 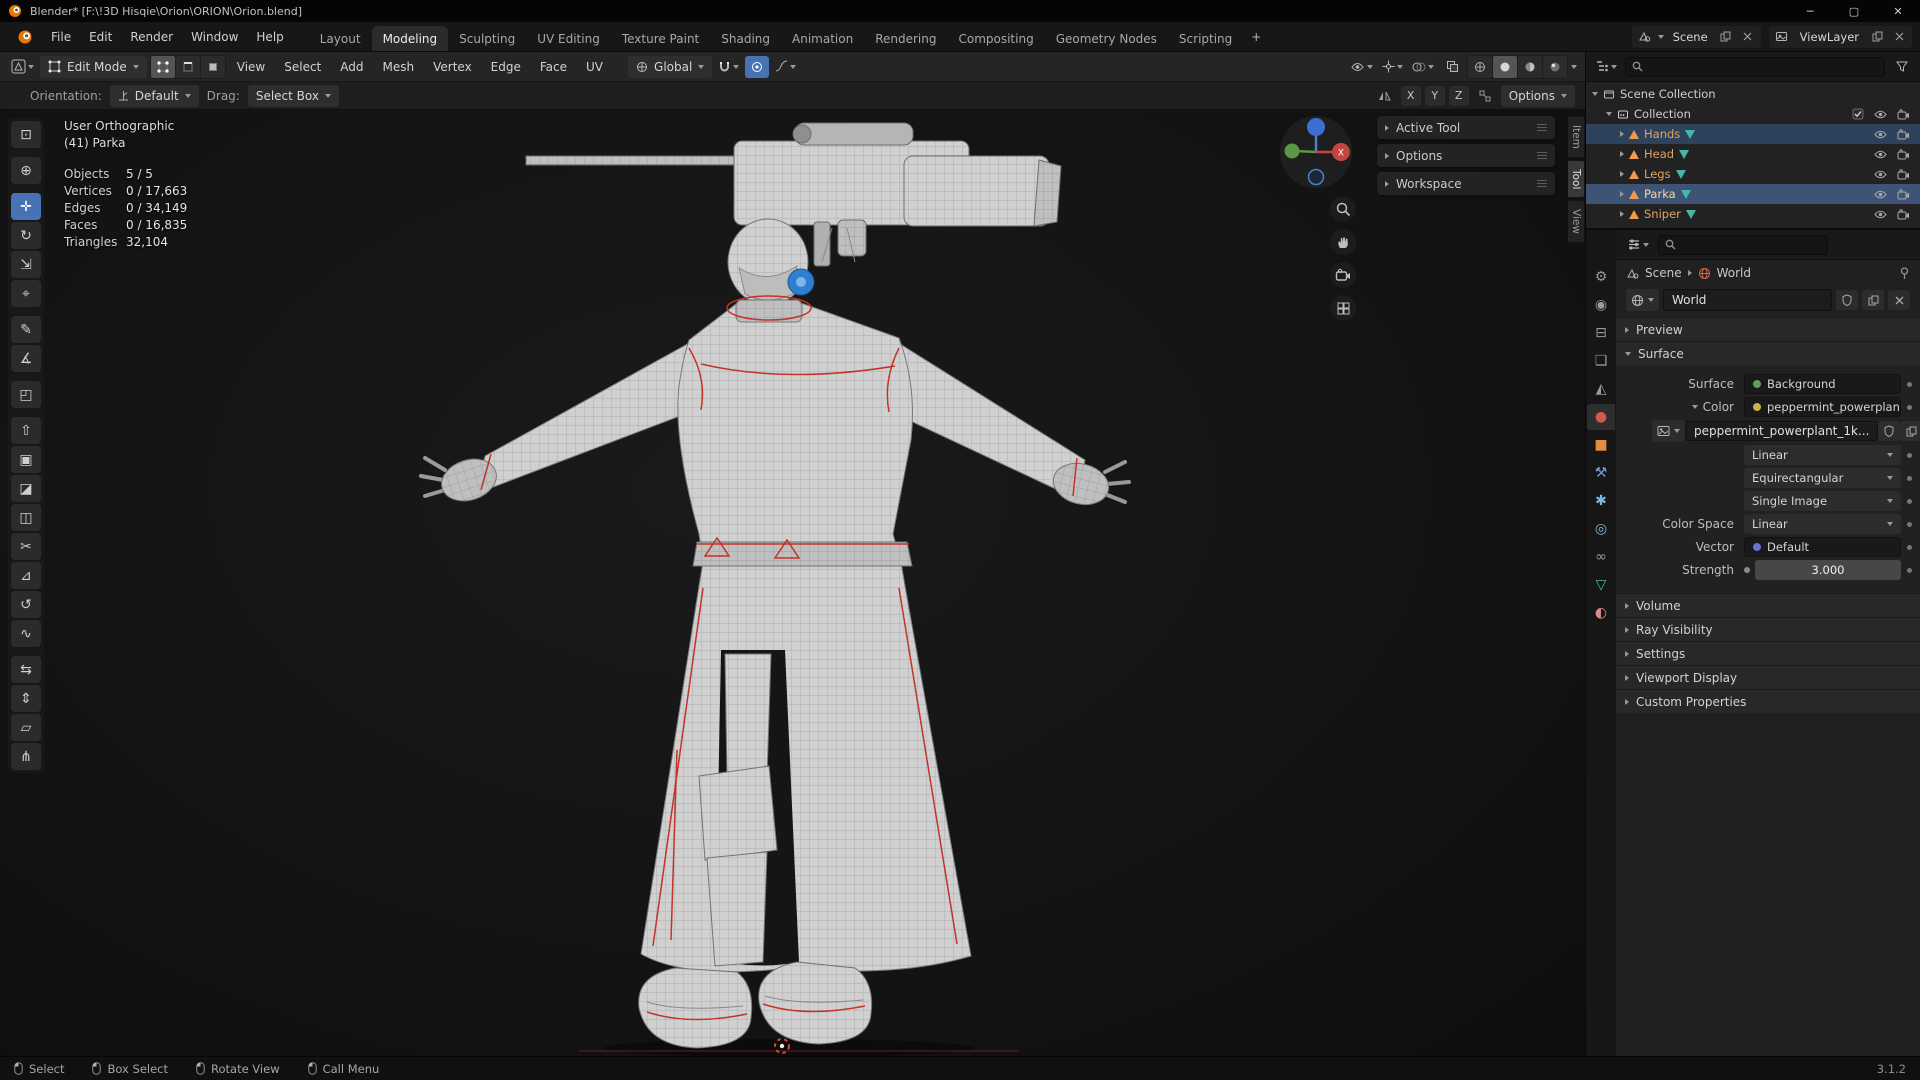 I want to click on collapsed-panel-header: Ray Visibility, so click(x=1768, y=629).